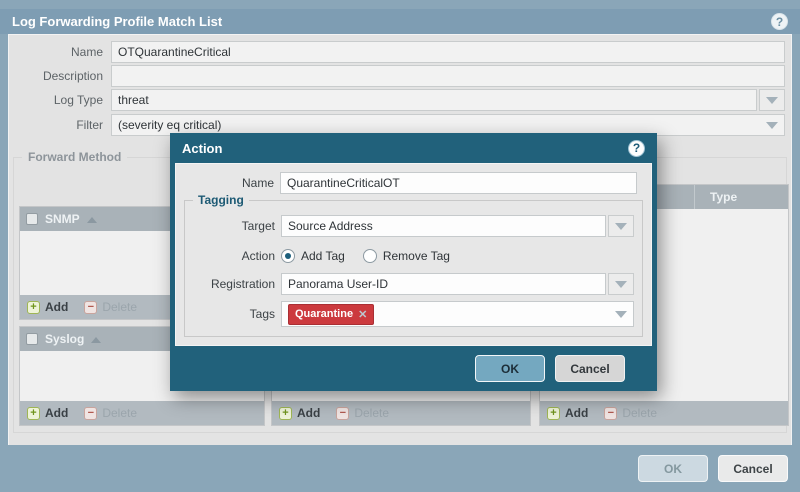  I want to click on action-type-label: Action, so click(258, 256).